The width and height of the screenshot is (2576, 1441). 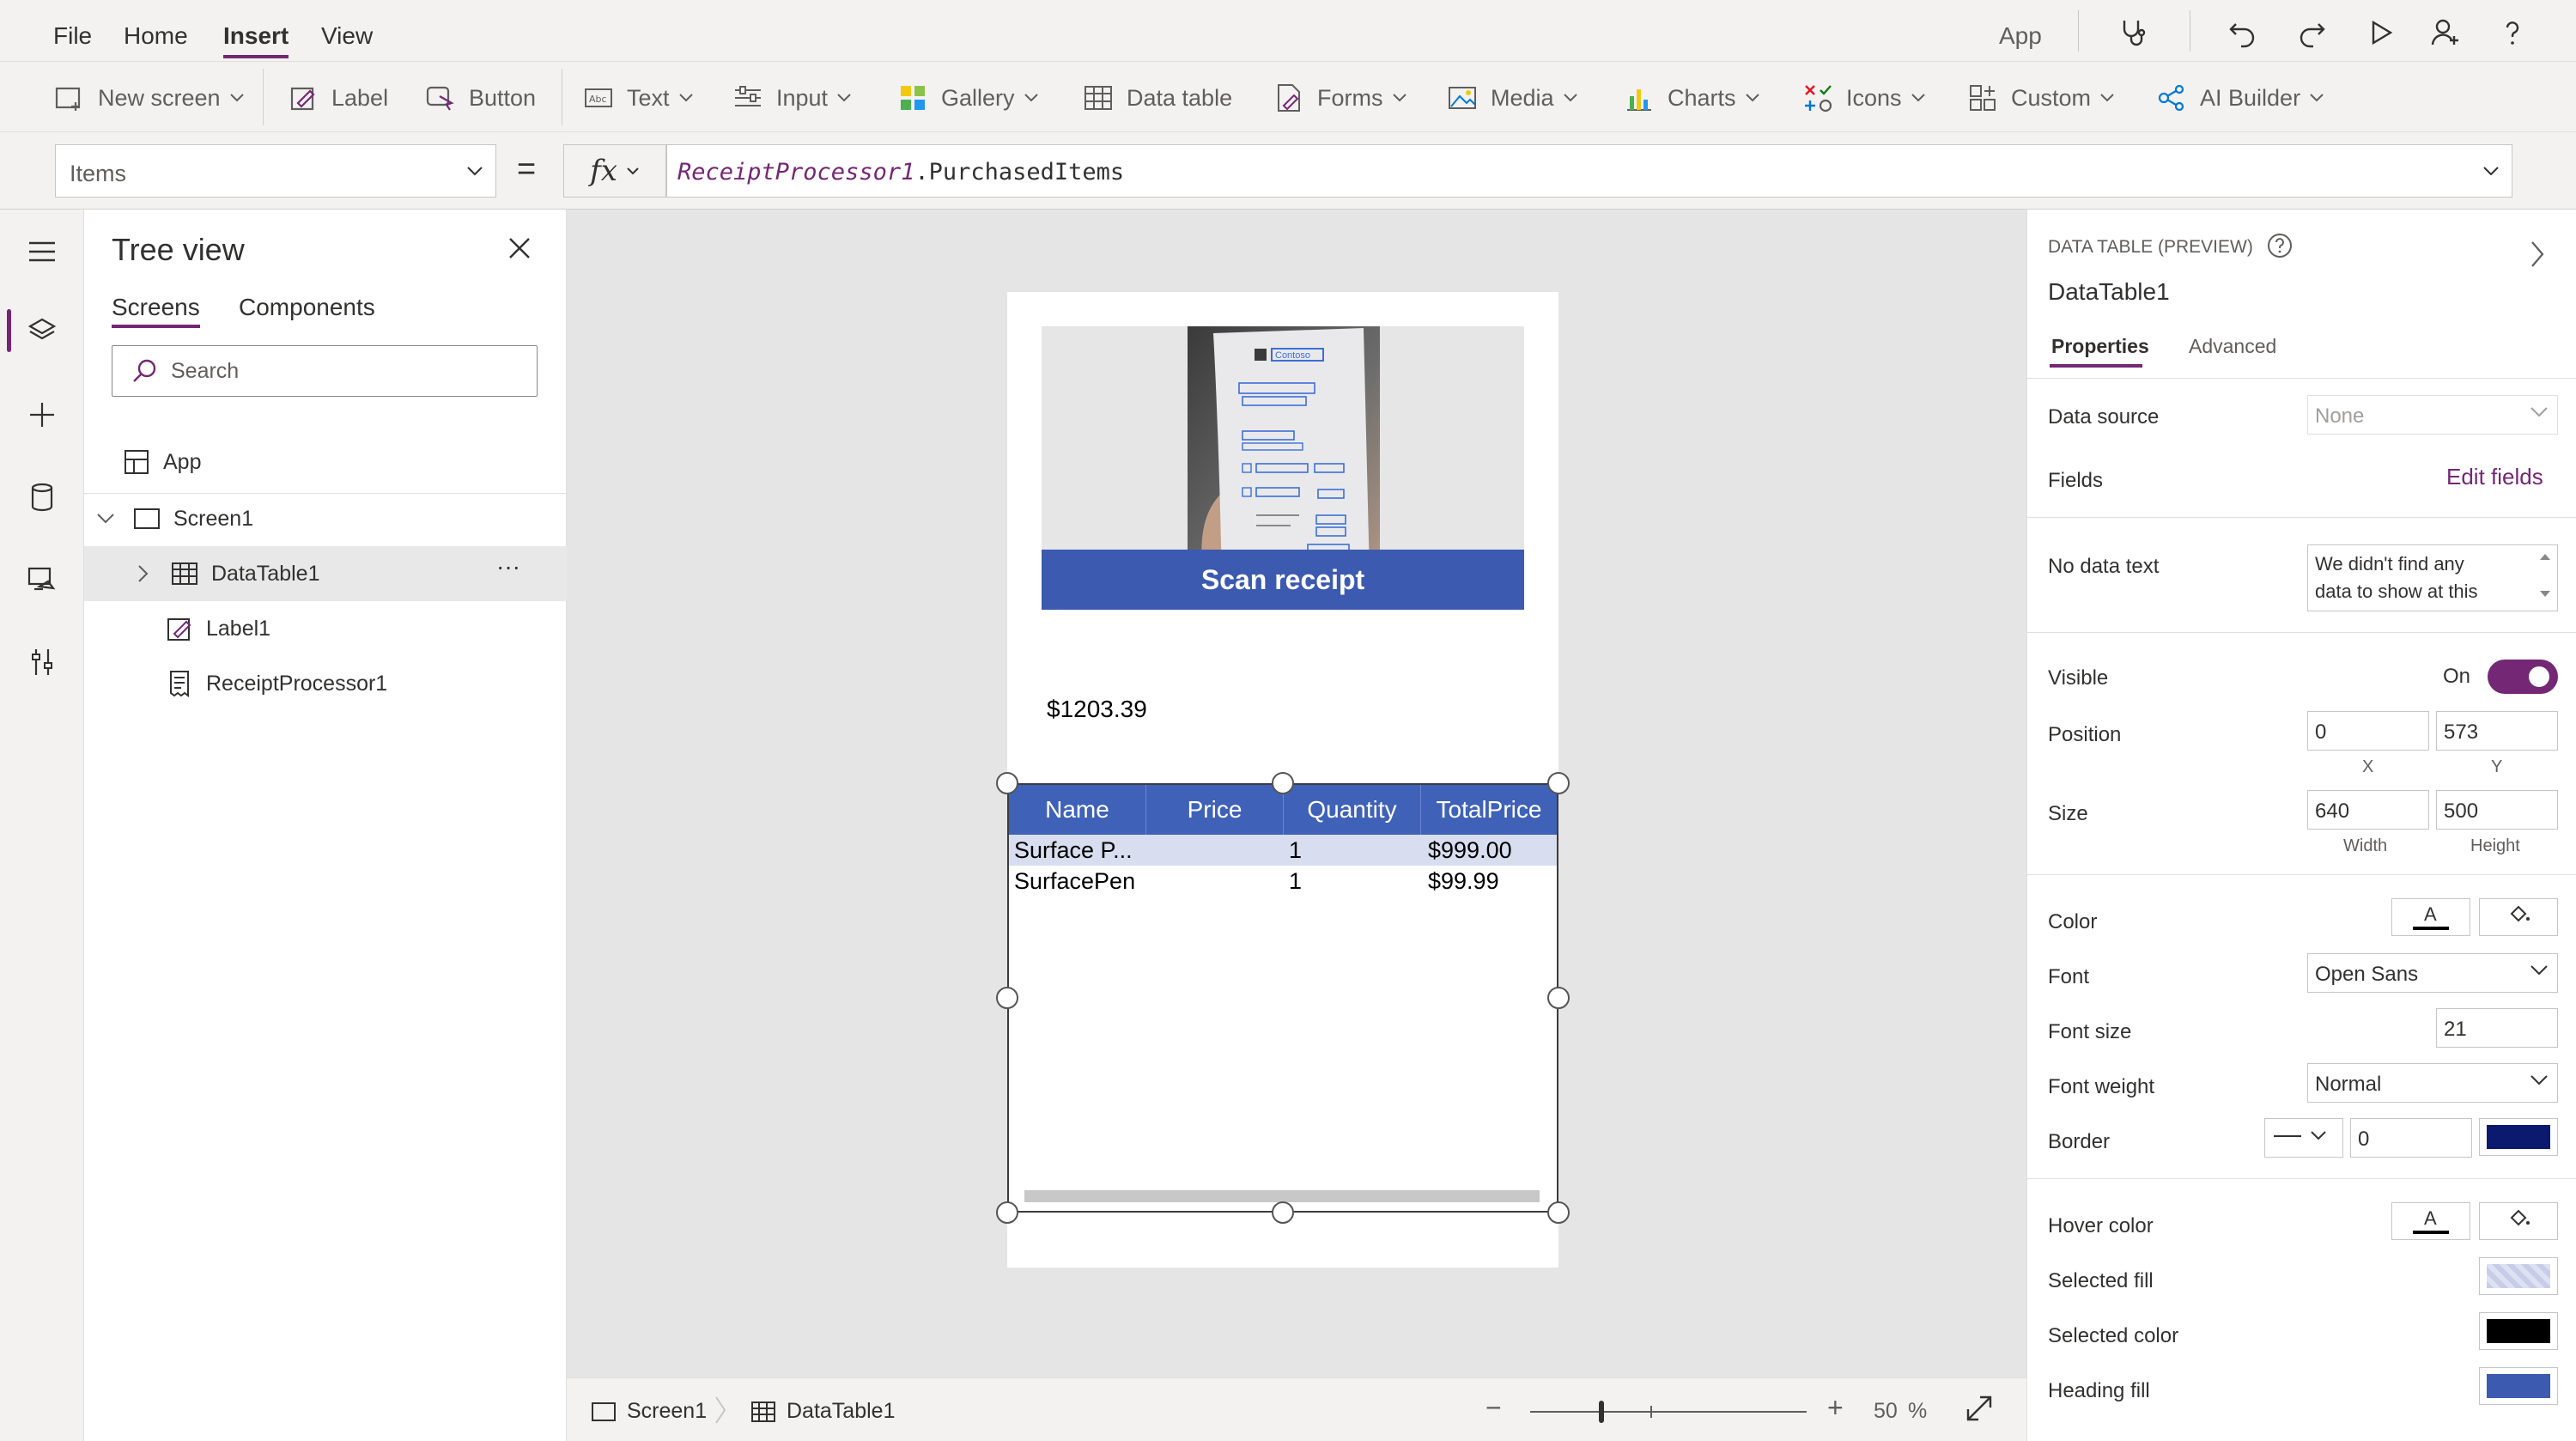 I want to click on tab-properties: Properties, so click(x=2100, y=347).